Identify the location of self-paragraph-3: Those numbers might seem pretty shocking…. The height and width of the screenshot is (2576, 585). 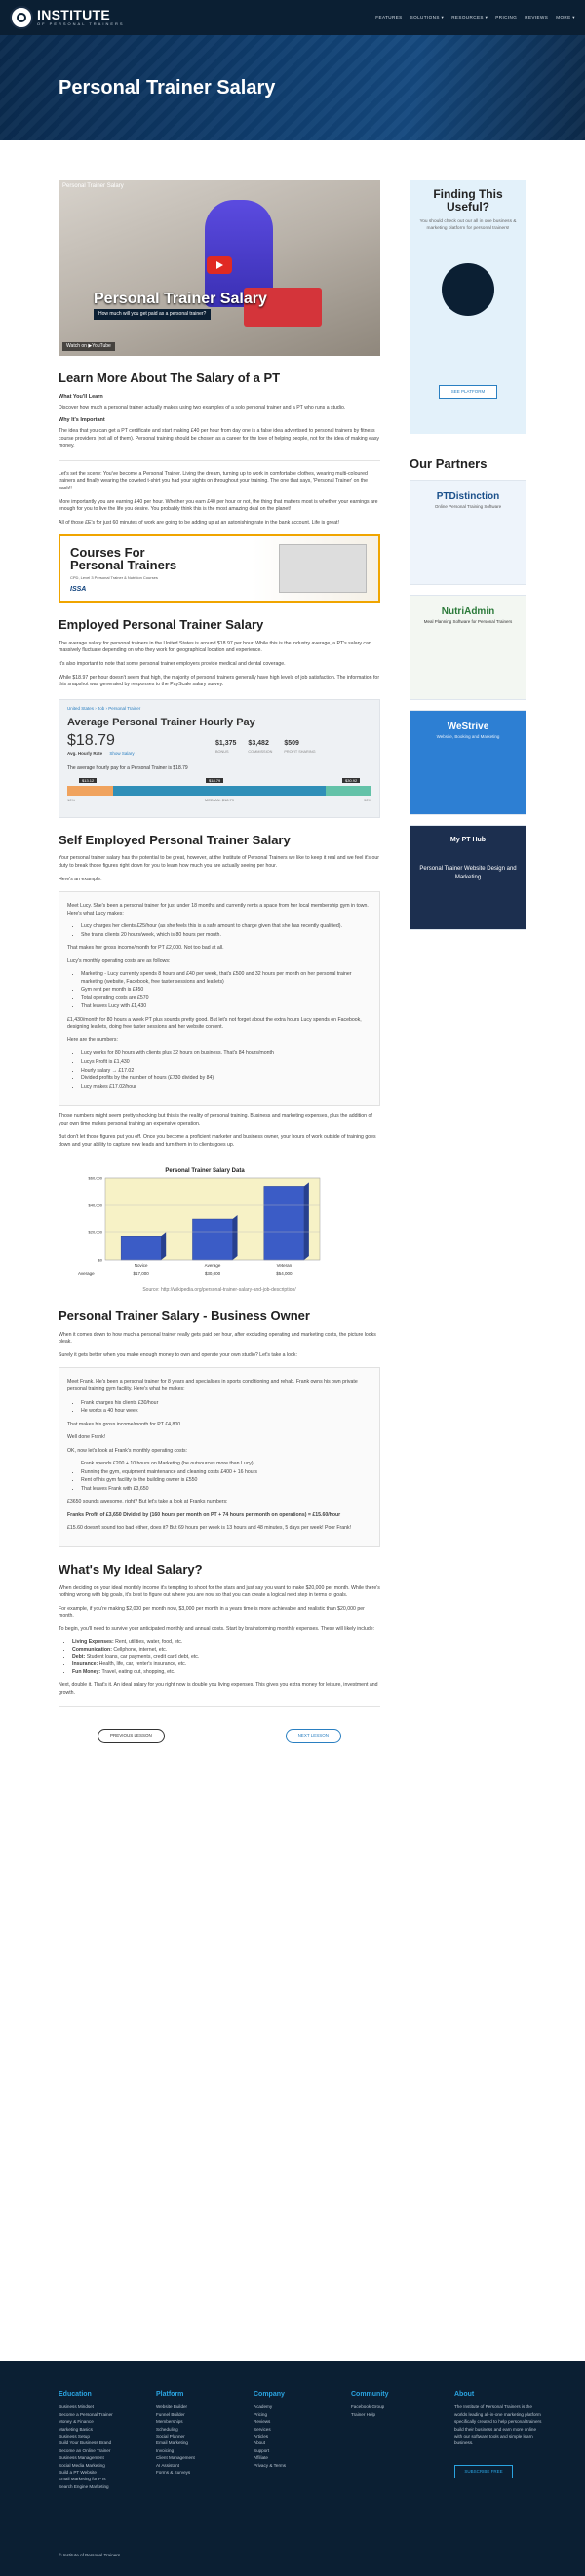
(215, 1120).